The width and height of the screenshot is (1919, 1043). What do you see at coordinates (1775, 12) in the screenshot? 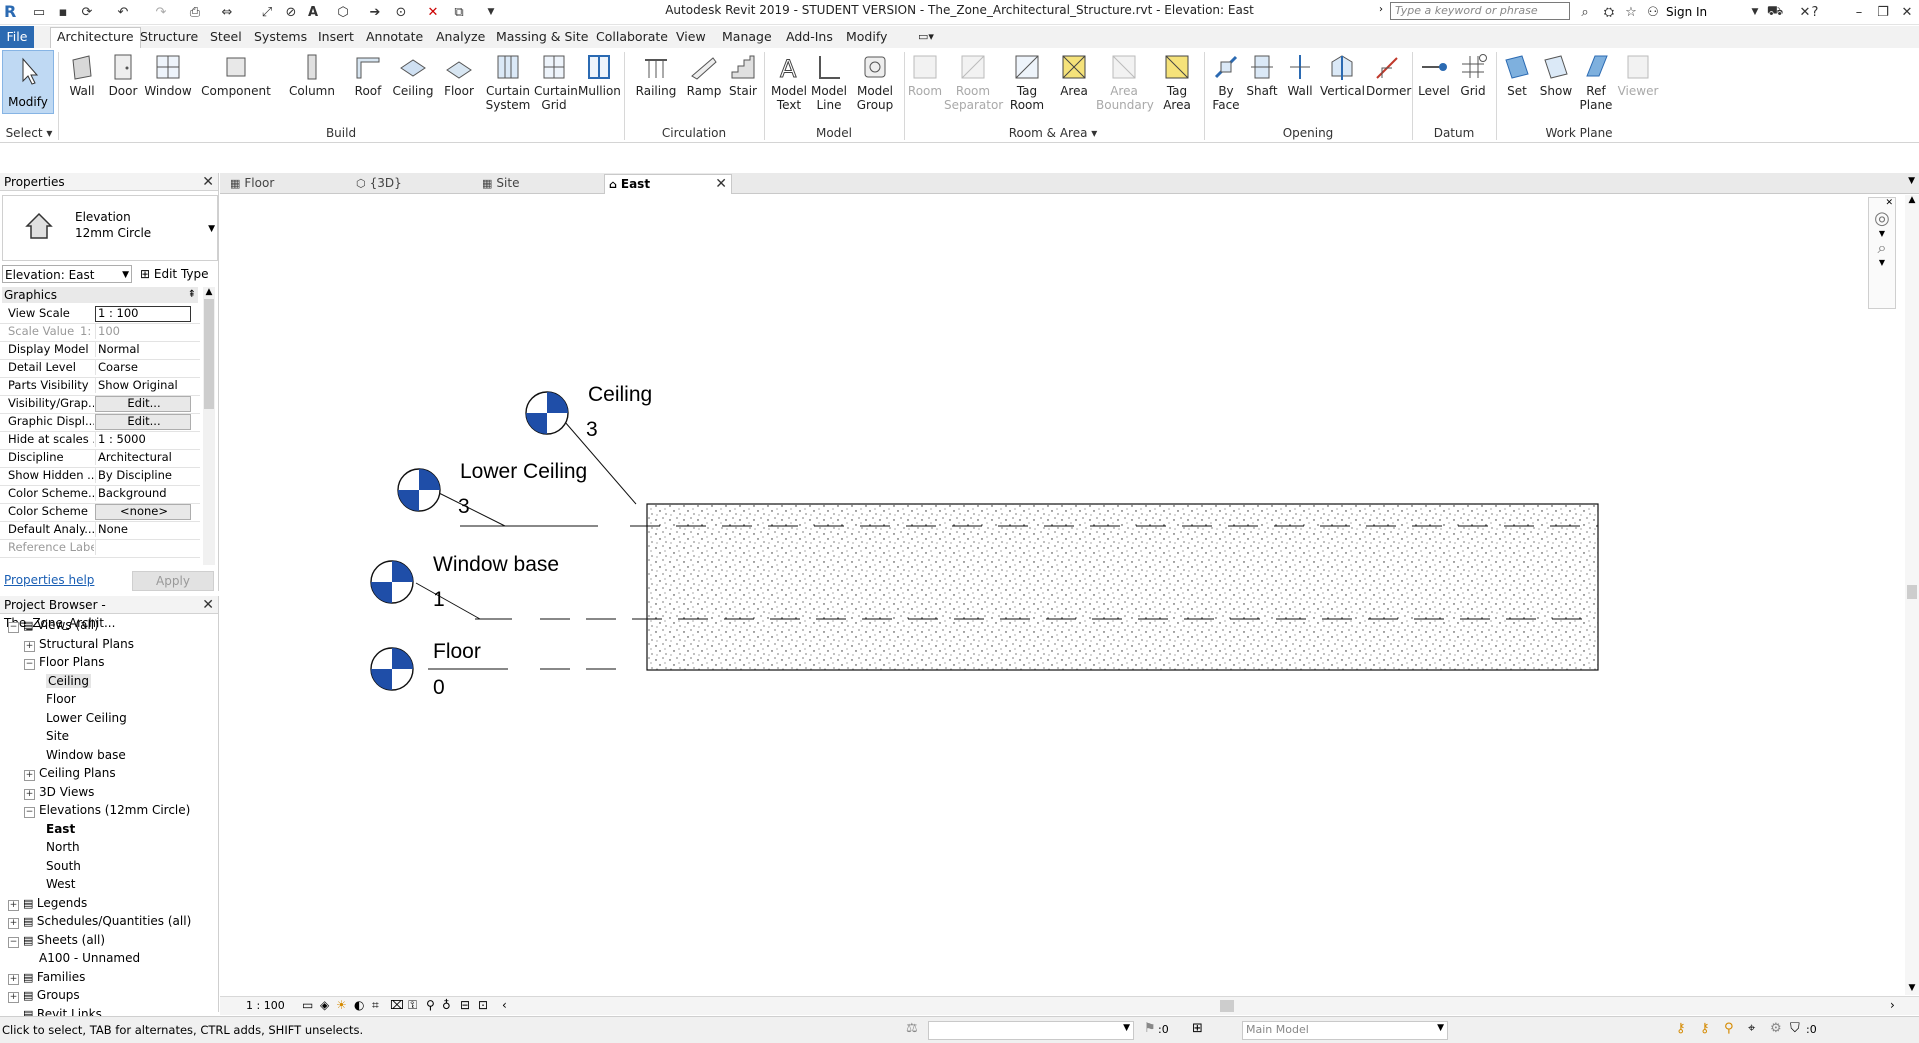
I see `cart-icon: ⛟` at bounding box center [1775, 12].